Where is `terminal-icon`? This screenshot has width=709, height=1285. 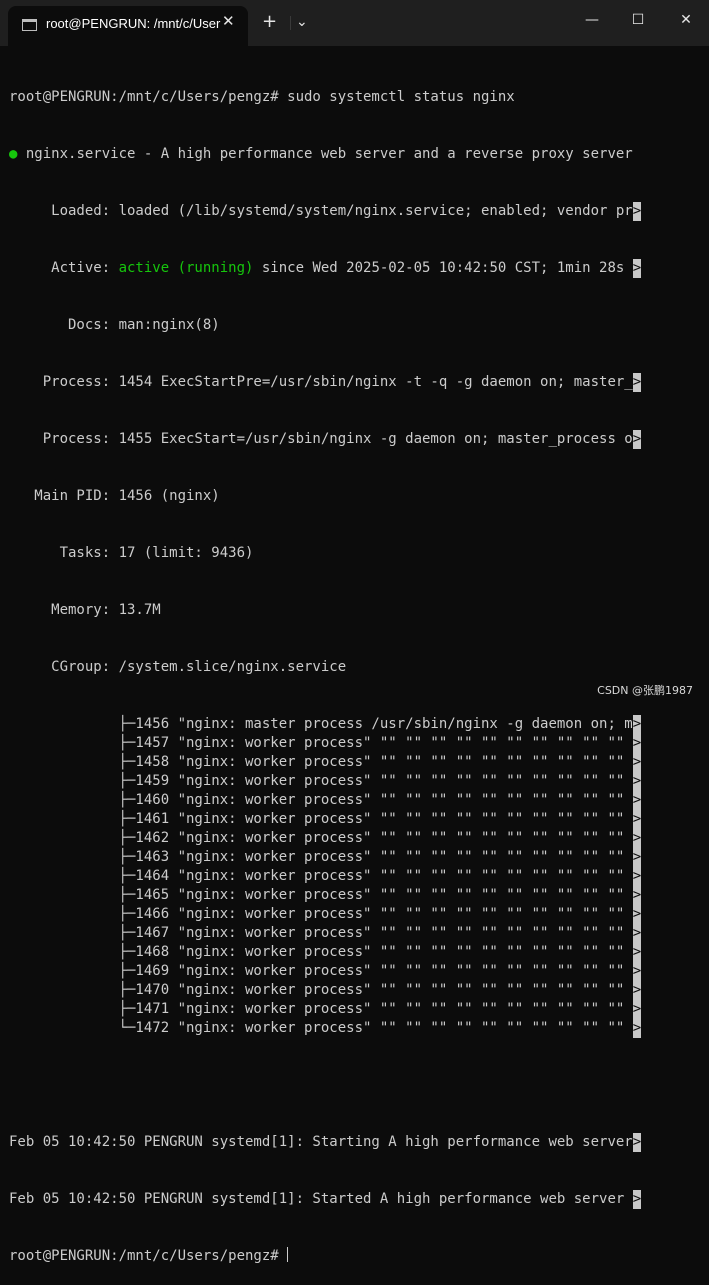 terminal-icon is located at coordinates (29, 25).